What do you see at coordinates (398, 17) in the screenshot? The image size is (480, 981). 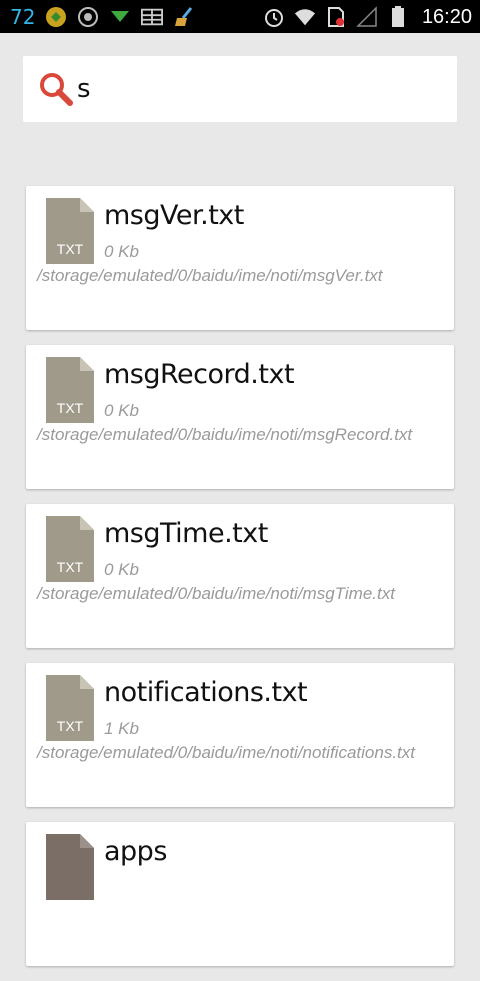 I see `battery-icon` at bounding box center [398, 17].